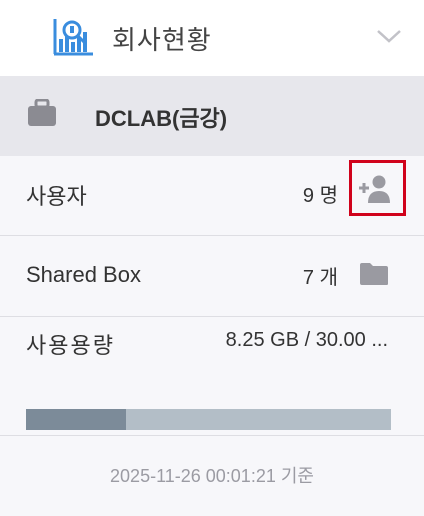 The image size is (424, 516). I want to click on folder-icon, so click(374, 274).